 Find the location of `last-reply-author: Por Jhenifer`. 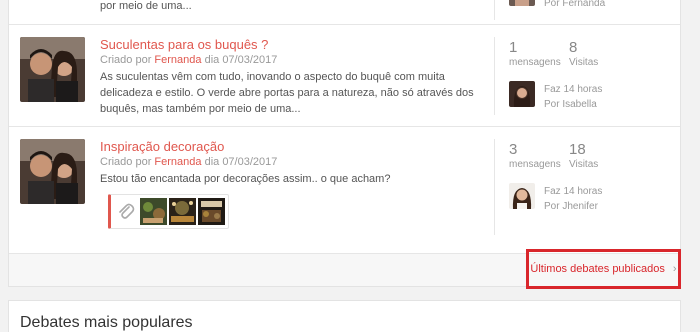

last-reply-author: Por Jhenifer is located at coordinates (573, 206).